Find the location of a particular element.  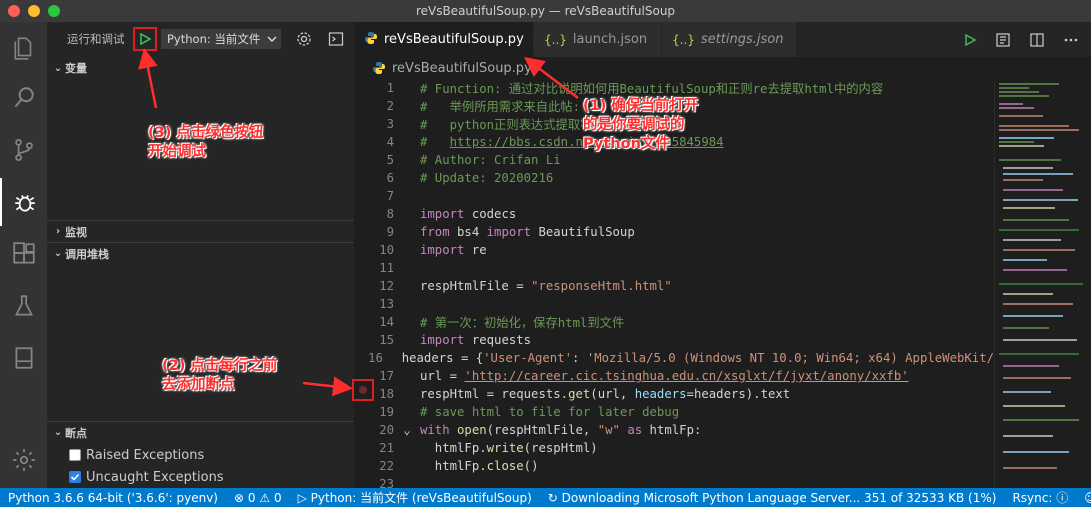

code-line: 19 # save html to file for later debug is located at coordinates (529, 412).